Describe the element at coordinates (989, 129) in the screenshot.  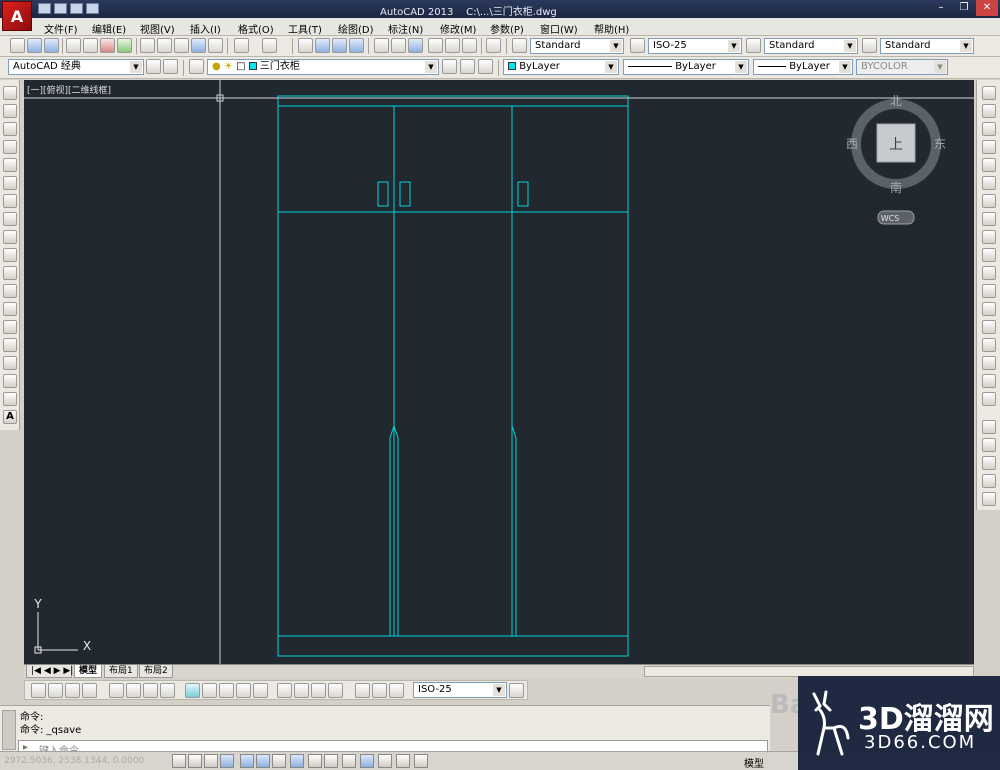
I see `mirror-icon` at that location.